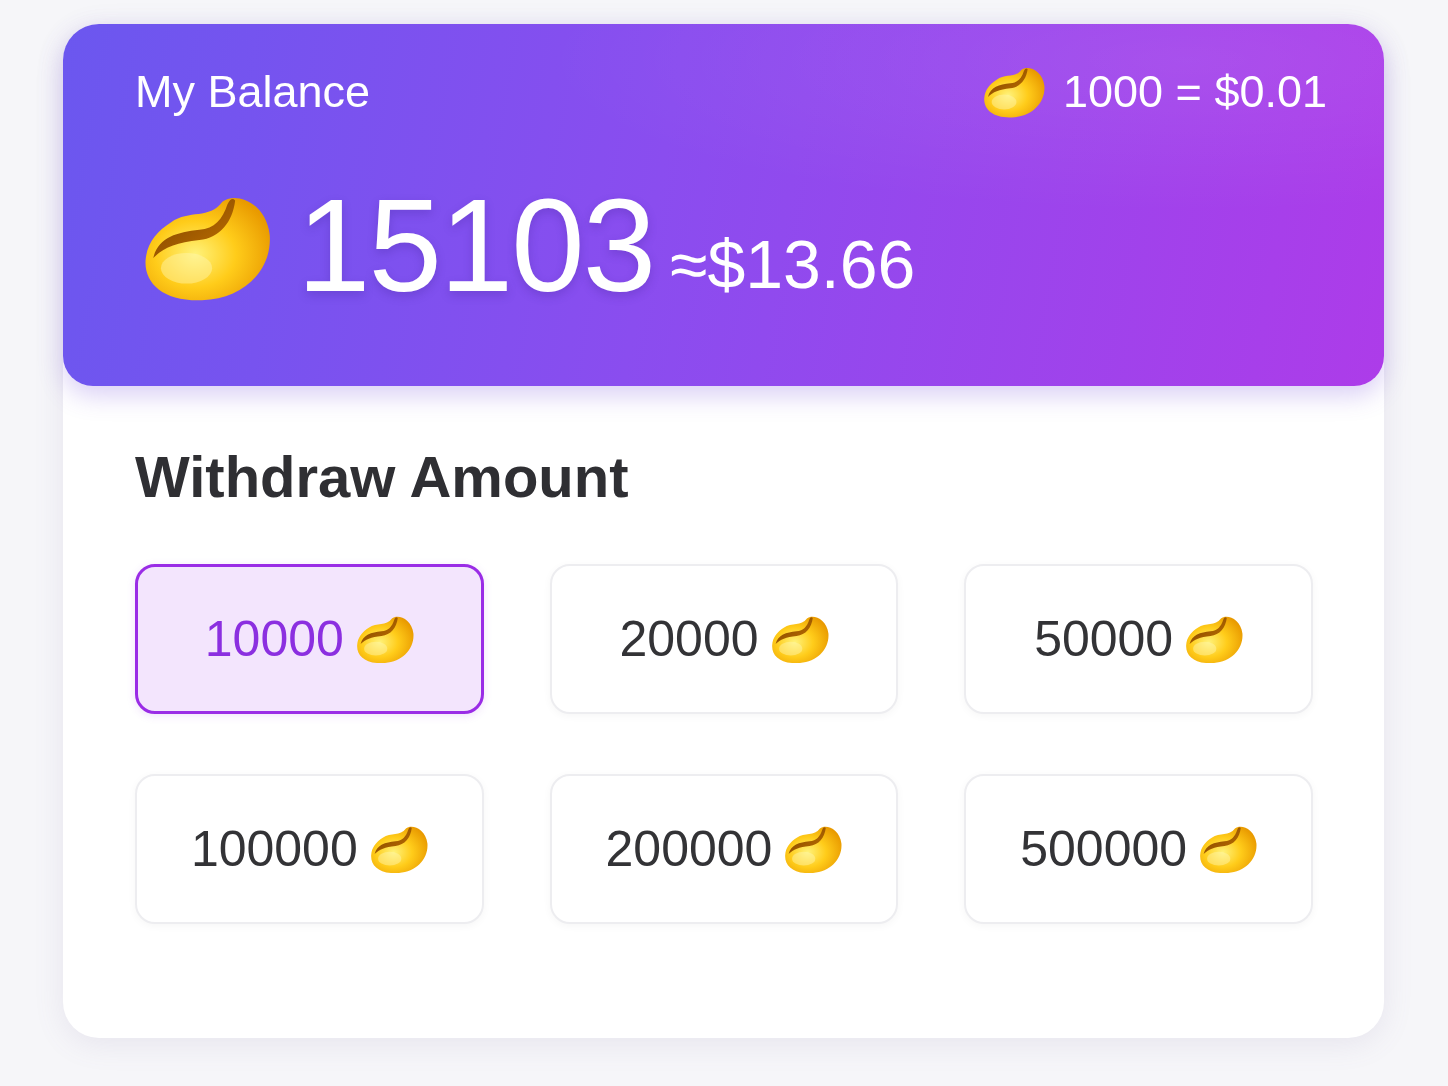 Image resolution: width=1448 pixels, height=1086 pixels. I want to click on withdraw-title: Withdraw Amount, so click(382, 477).